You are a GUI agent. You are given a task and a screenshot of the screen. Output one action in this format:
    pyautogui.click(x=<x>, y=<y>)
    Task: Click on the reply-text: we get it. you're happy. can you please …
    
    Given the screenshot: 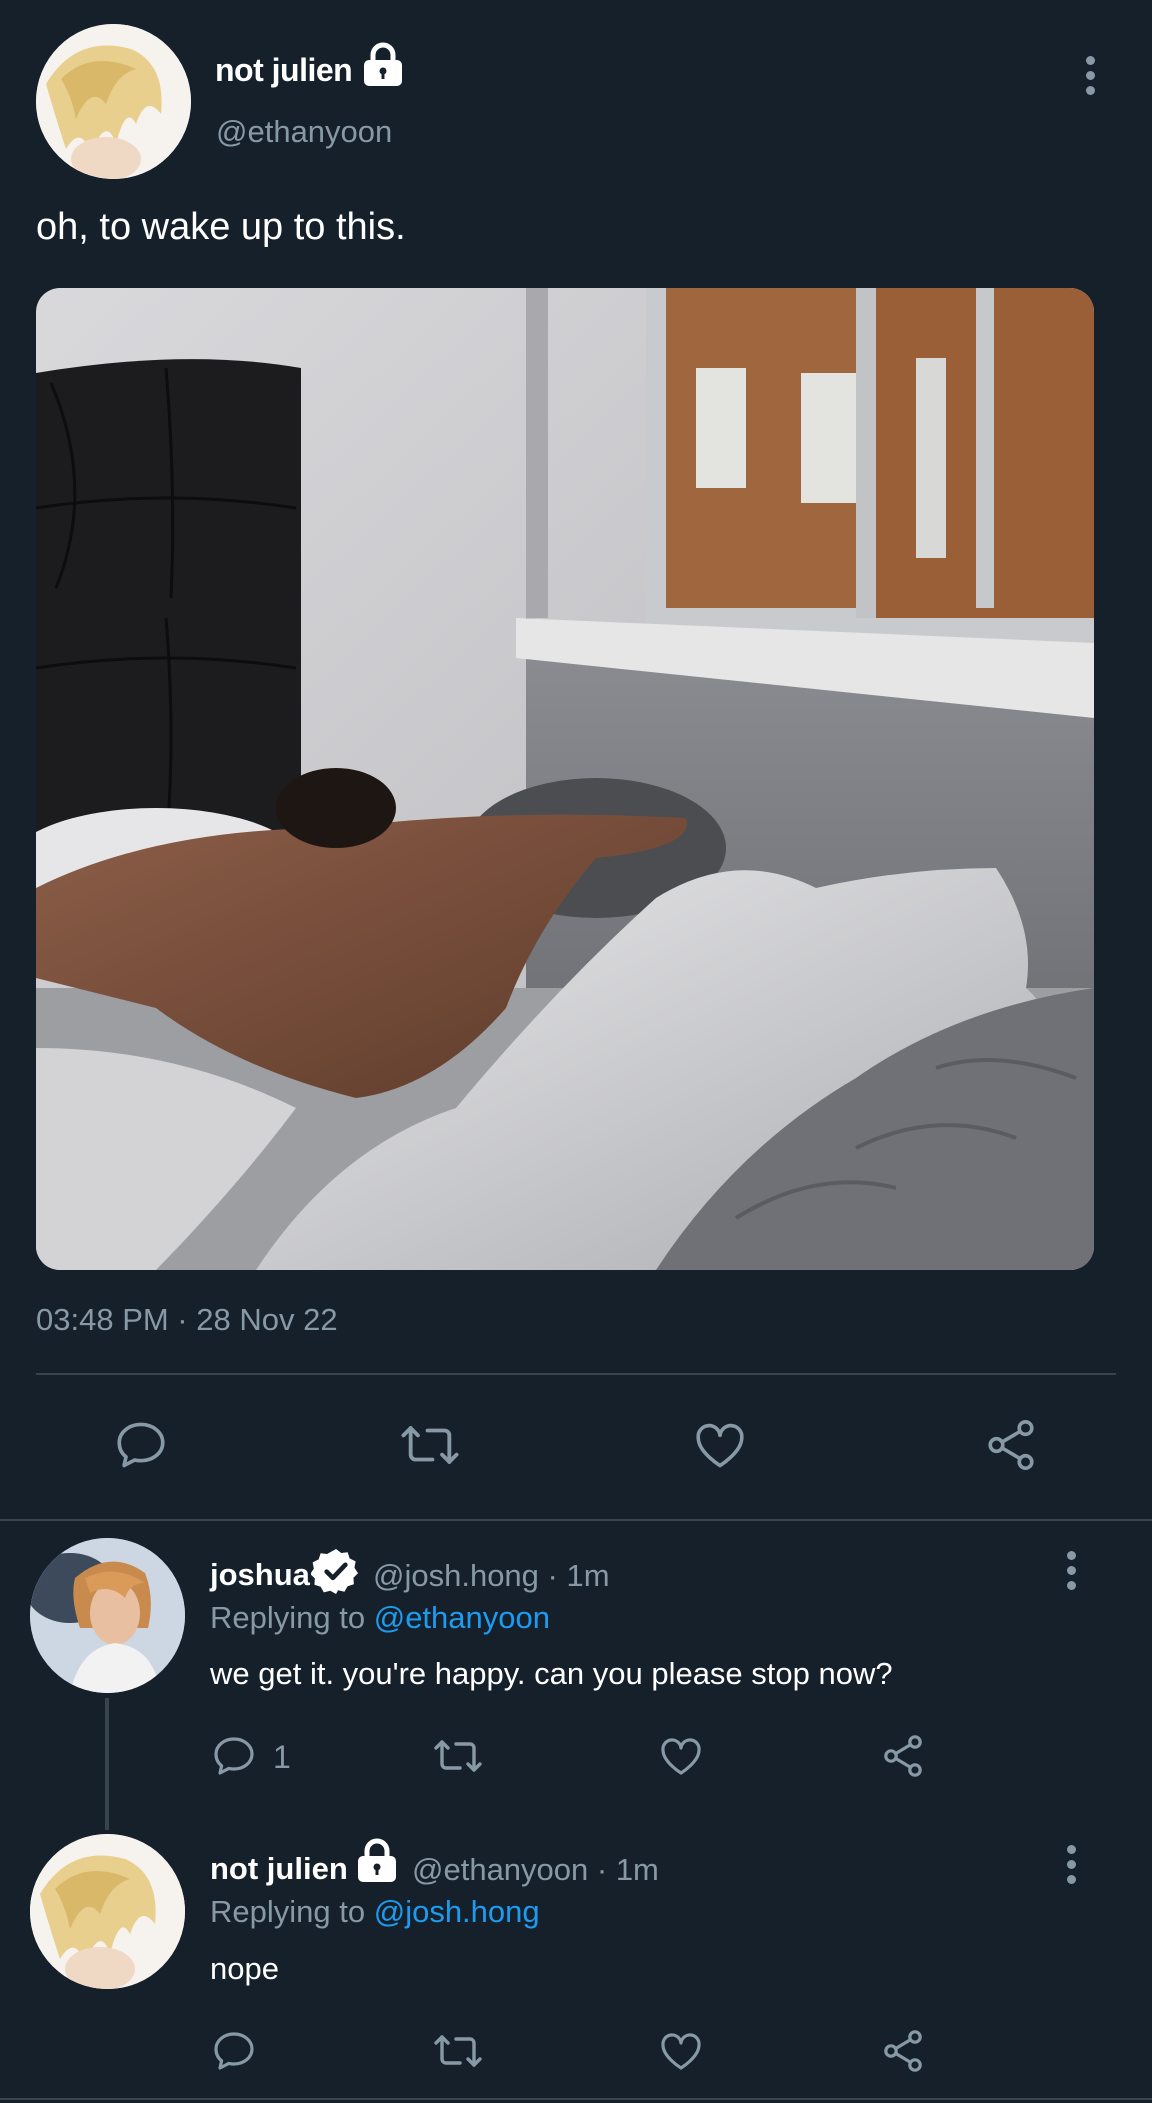 What is the action you would take?
    pyautogui.click(x=551, y=1673)
    